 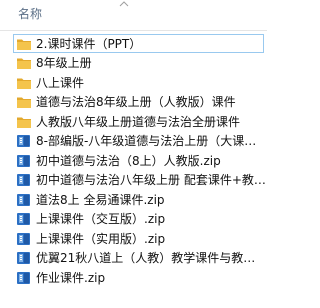 I want to click on zip-file-list-item: 上课课件（实用版）.zip, so click(x=133, y=238).